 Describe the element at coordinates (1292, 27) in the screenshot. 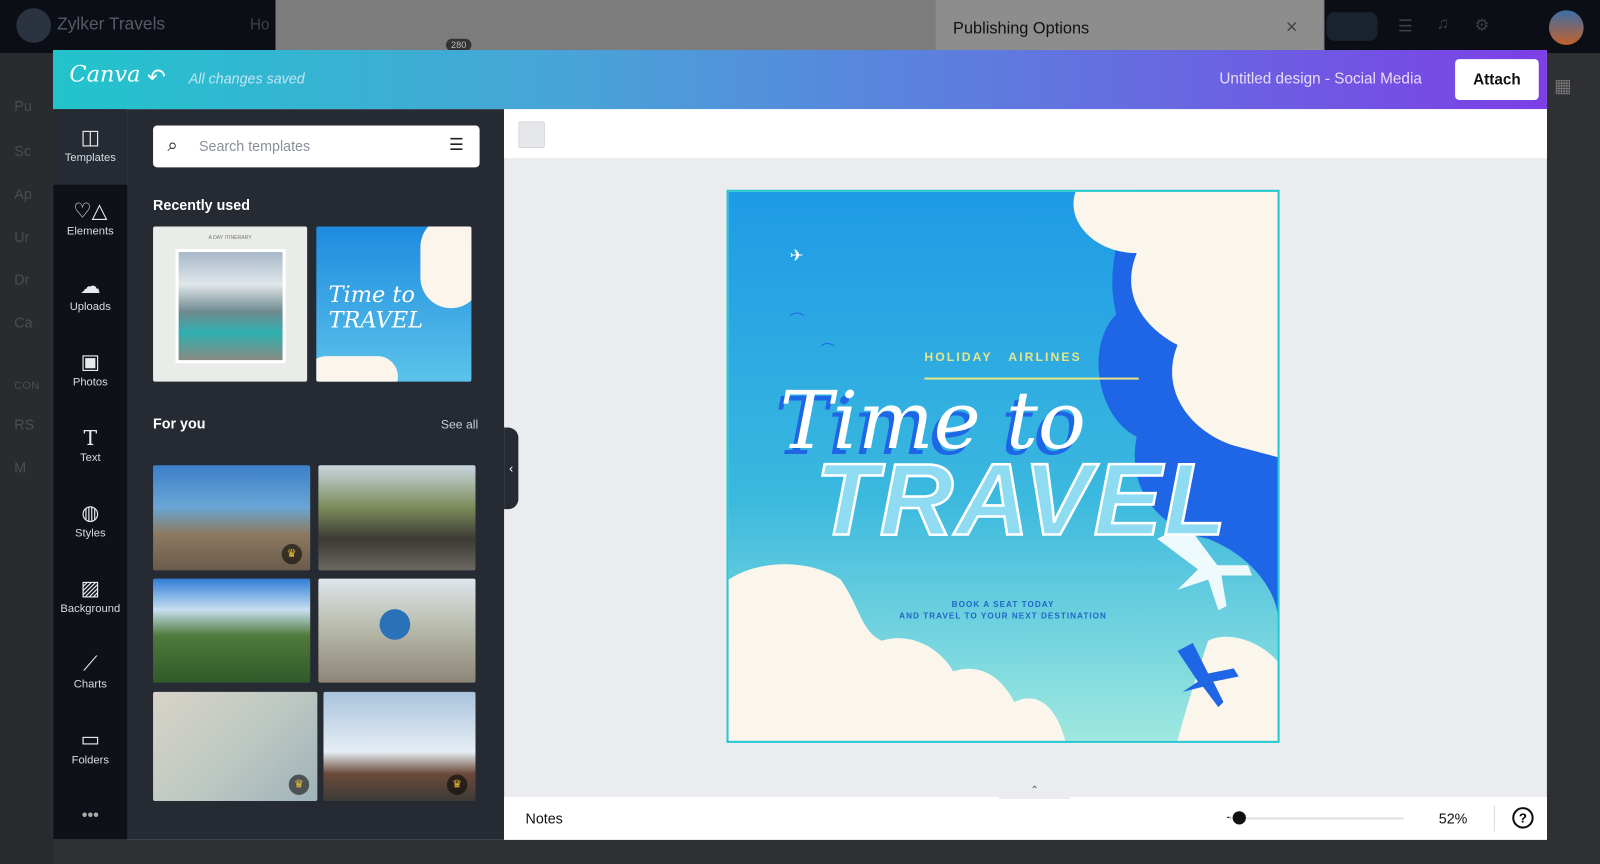

I see `close-icon: ×` at that location.